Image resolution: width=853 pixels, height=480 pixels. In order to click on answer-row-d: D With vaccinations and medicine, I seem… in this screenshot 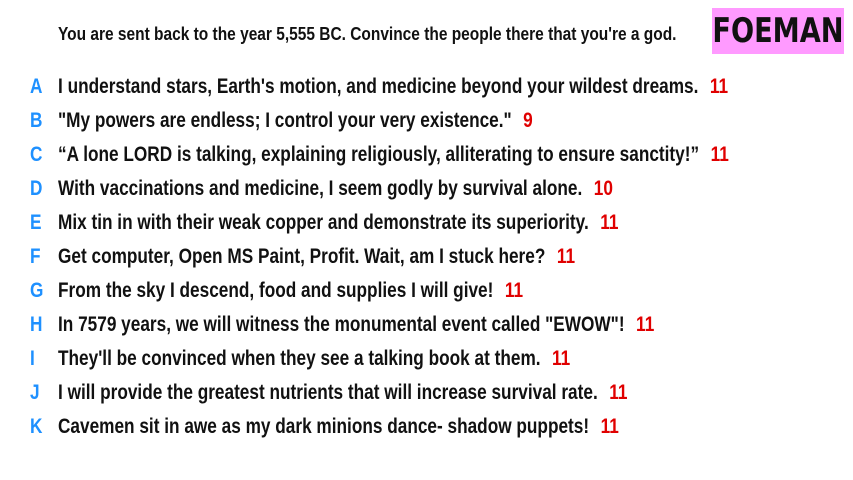, I will do `click(426, 189)`.